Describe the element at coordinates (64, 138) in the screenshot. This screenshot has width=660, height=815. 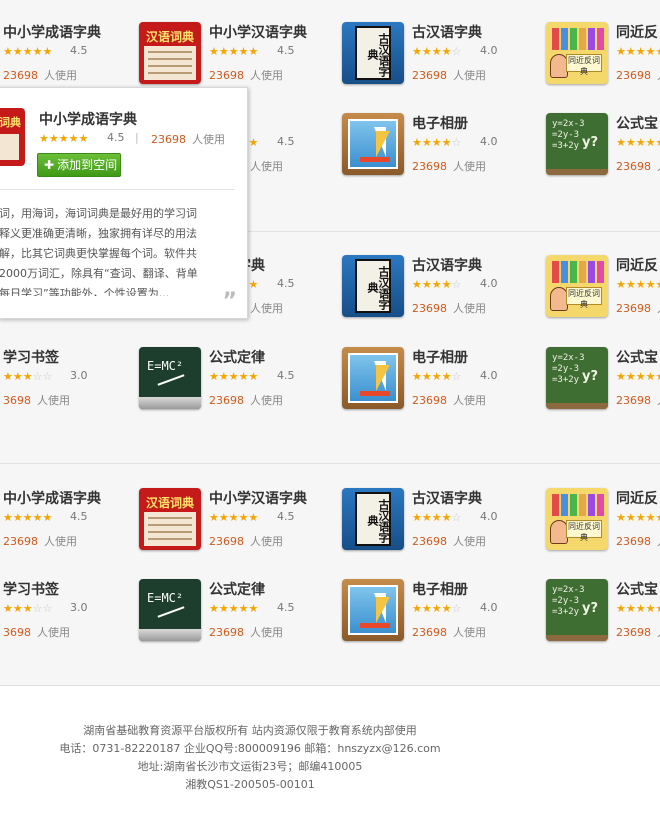
I see `popup-rating-stars: ★★★★★` at that location.